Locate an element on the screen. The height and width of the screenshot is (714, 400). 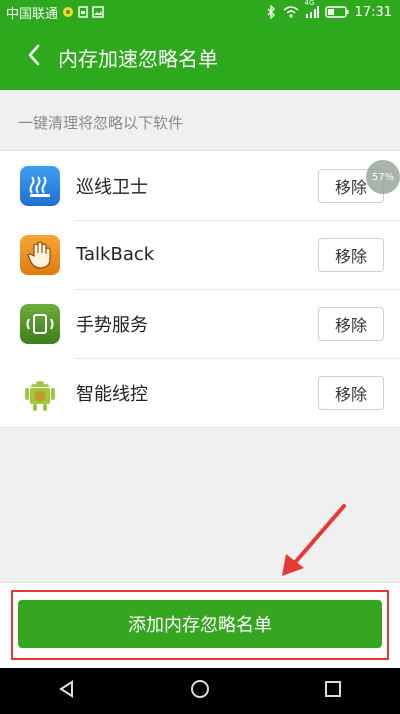
back-arrow-icon is located at coordinates (34, 57).